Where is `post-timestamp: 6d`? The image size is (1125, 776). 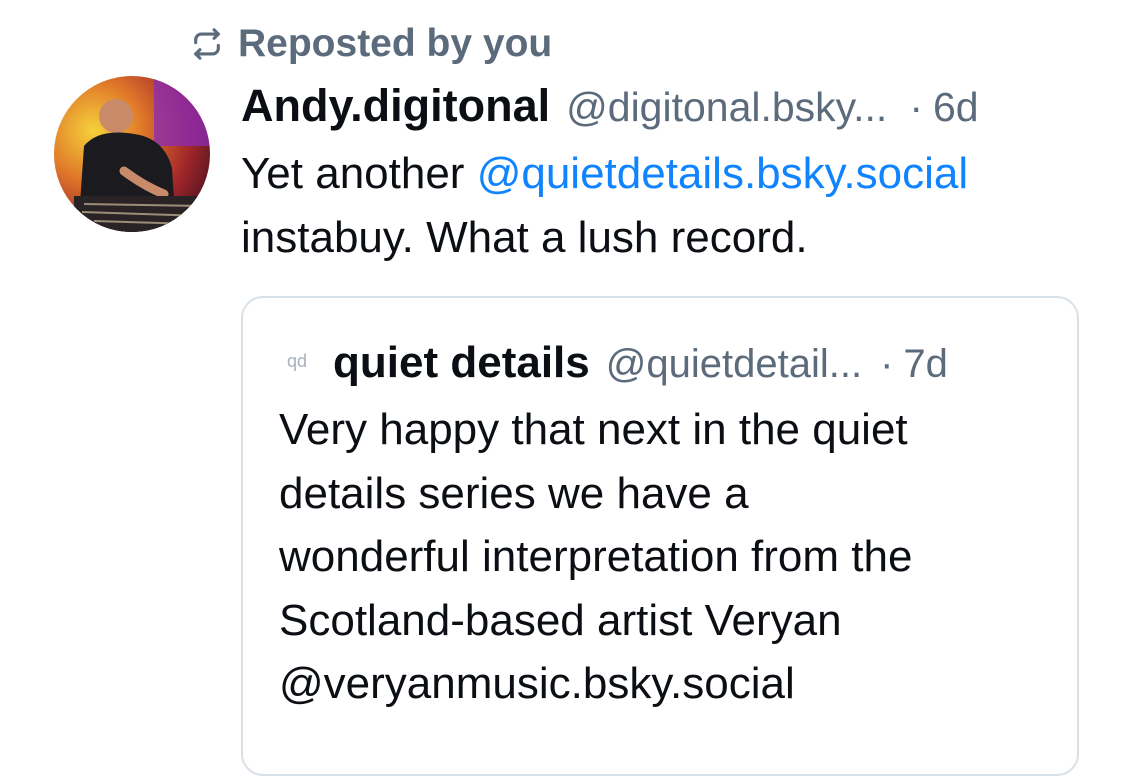
post-timestamp: 6d is located at coordinates (956, 107).